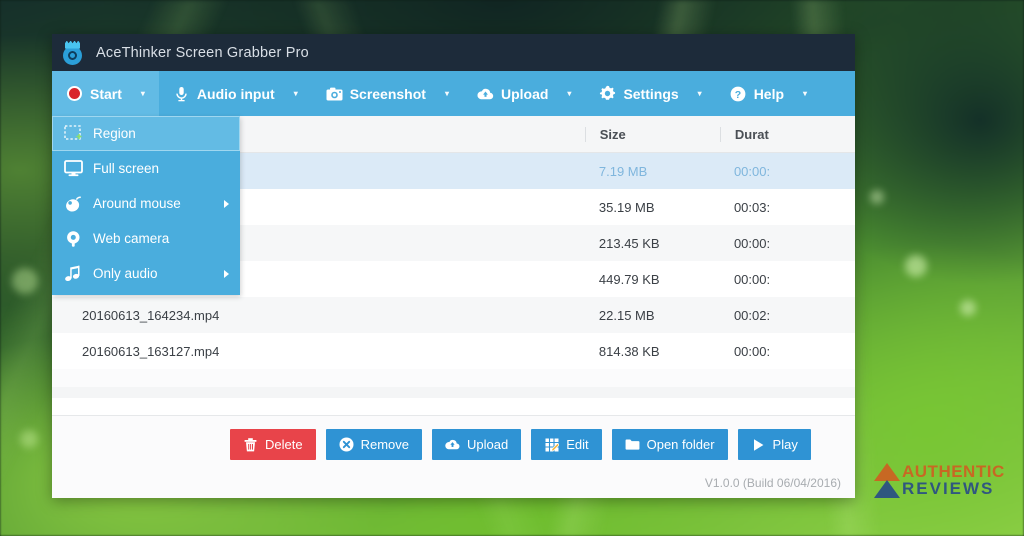 The height and width of the screenshot is (536, 1024). What do you see at coordinates (334, 93) in the screenshot?
I see `camera-icon` at bounding box center [334, 93].